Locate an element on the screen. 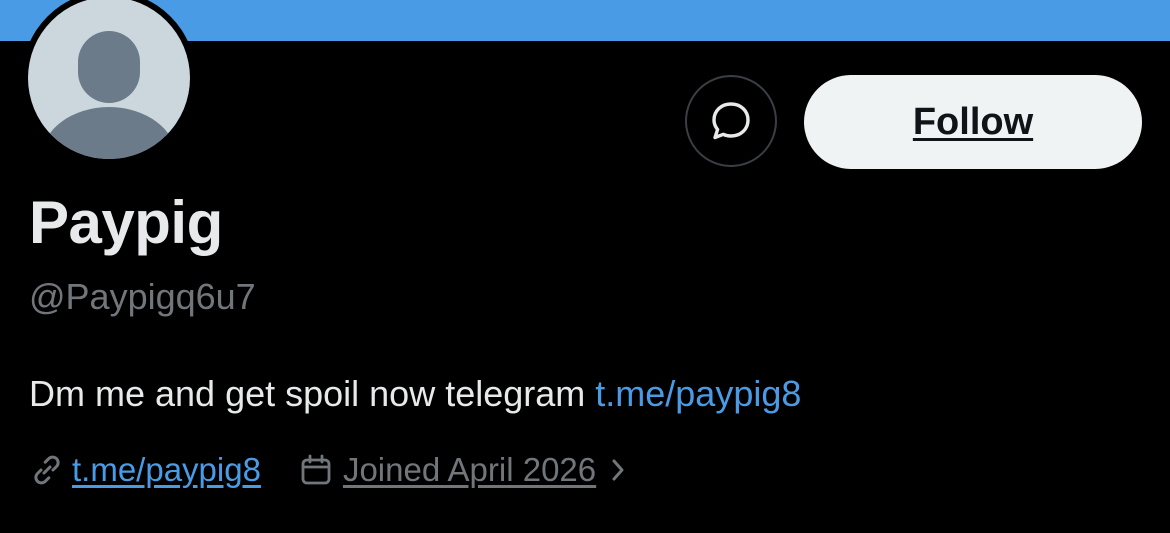  website-link: t.me/paypig8 is located at coordinates (166, 470).